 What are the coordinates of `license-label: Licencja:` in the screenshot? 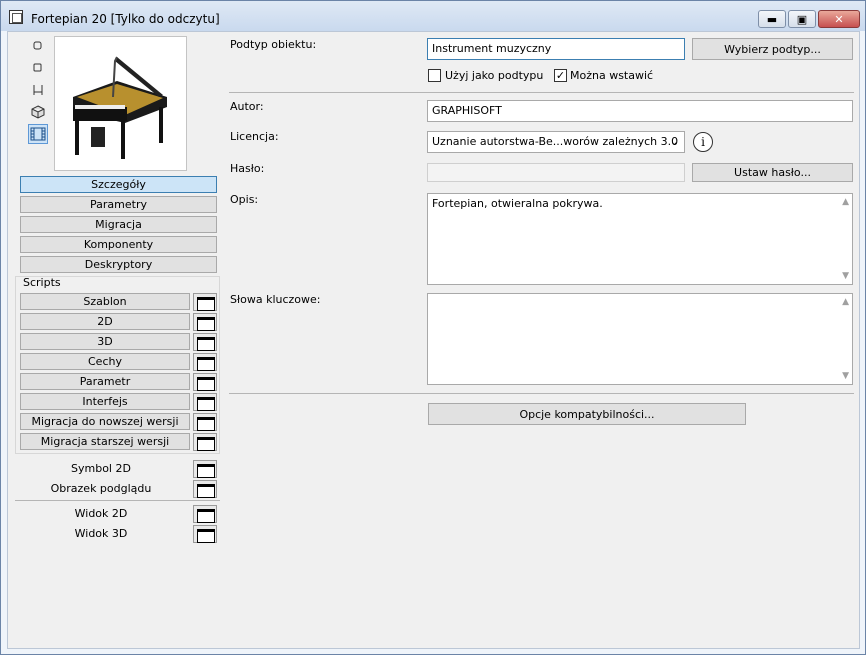 It's located at (254, 136).